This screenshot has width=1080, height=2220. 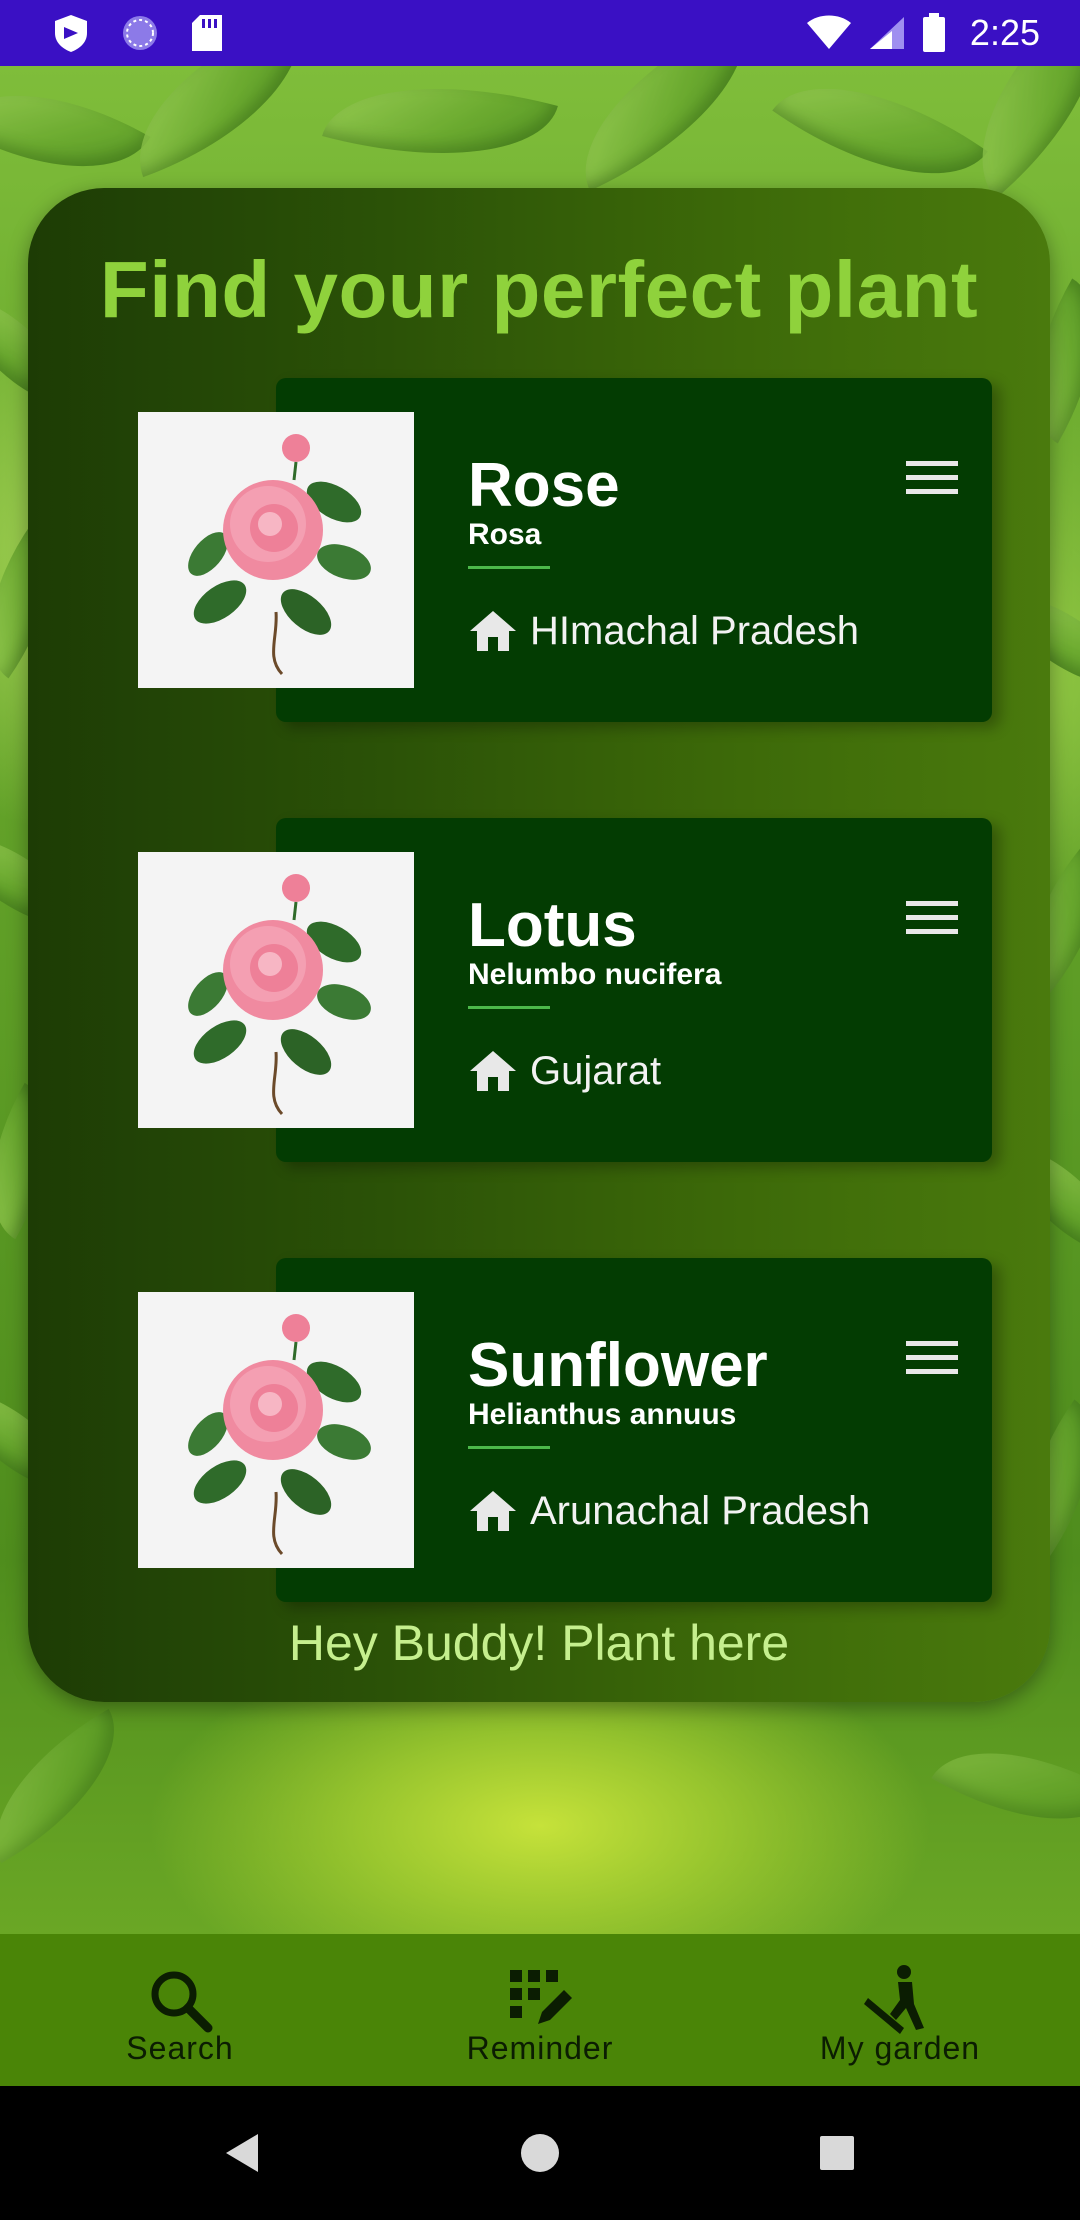 I want to click on nav-label: Search, so click(x=180, y=2048).